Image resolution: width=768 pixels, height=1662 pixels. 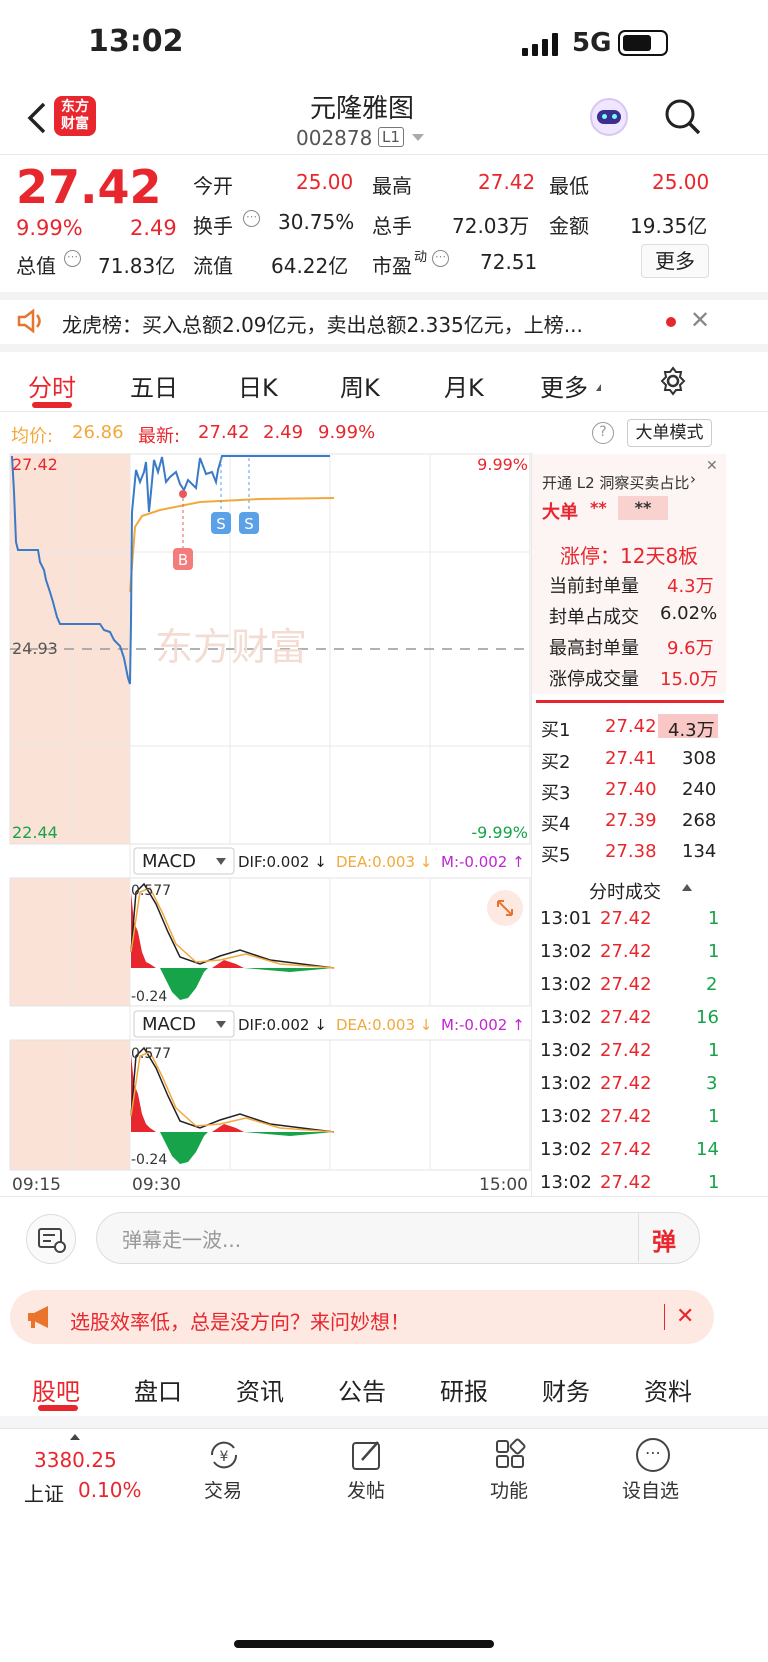 I want to click on svg-text: B, so click(x=183, y=560).